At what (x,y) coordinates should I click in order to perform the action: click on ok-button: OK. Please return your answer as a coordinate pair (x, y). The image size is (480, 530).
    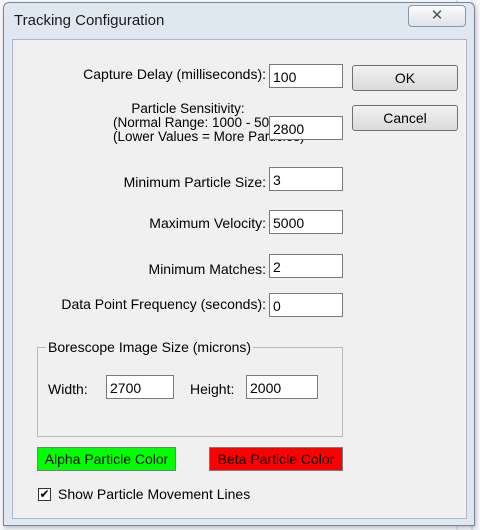
    Looking at the image, I should click on (405, 78).